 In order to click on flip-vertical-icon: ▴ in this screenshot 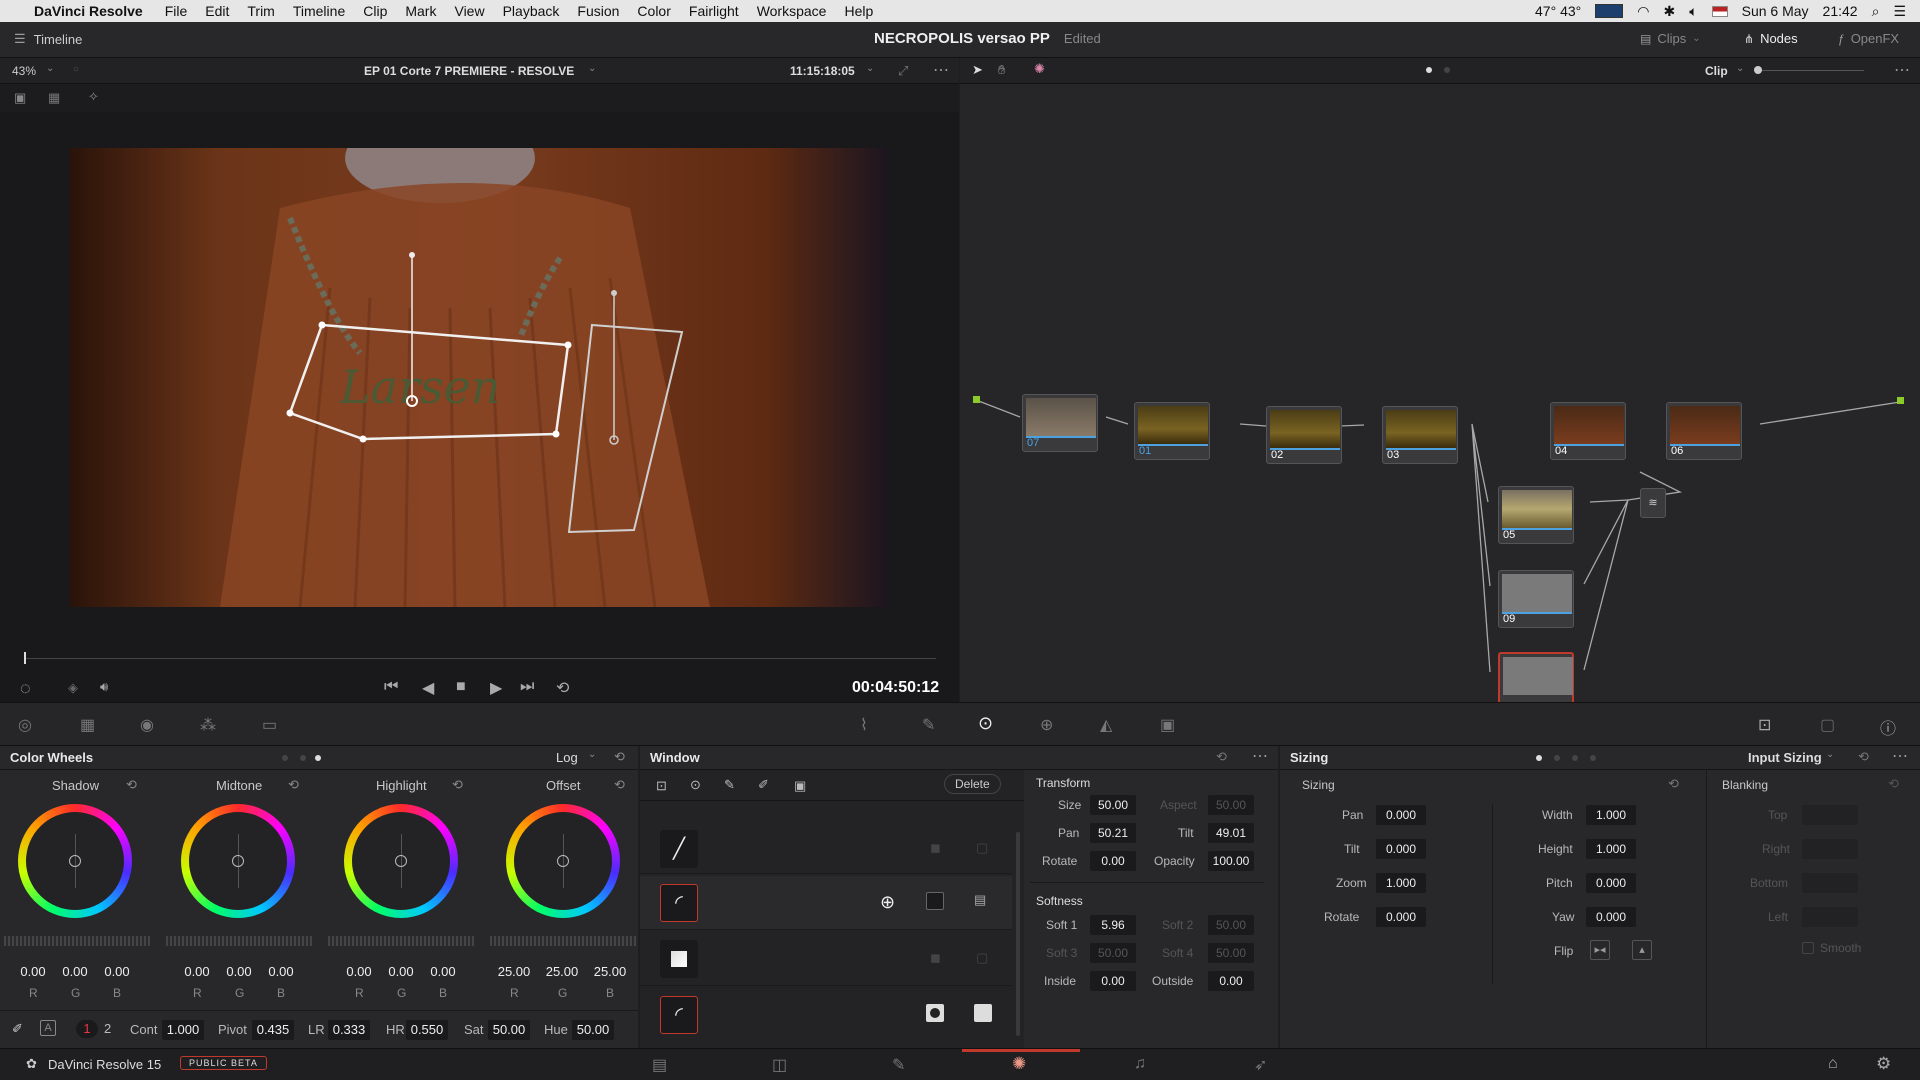, I will do `click(1642, 950)`.